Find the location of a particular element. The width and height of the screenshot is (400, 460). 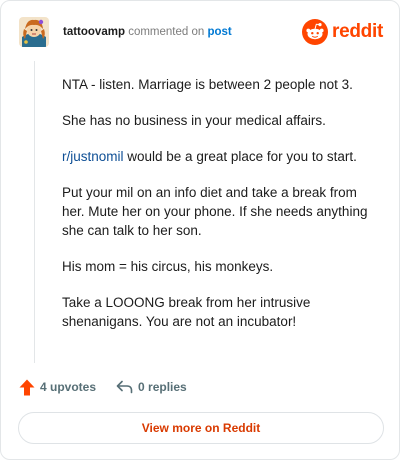

commented-on-label: commented on is located at coordinates (166, 32).